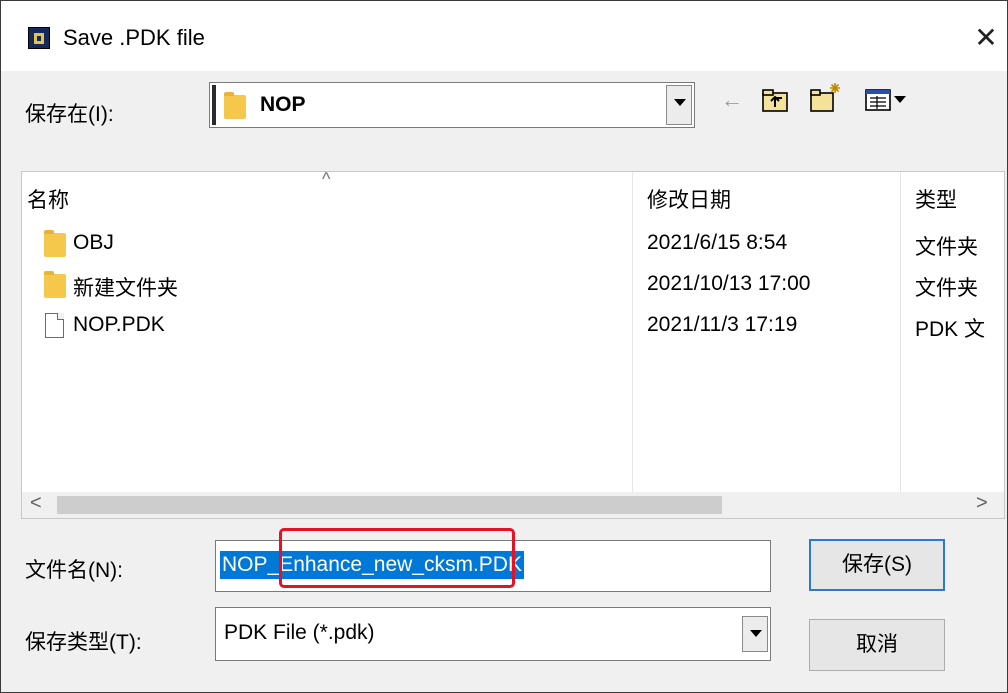 The width and height of the screenshot is (1008, 693). I want to click on save-in-dropdown: NOP, so click(452, 105).